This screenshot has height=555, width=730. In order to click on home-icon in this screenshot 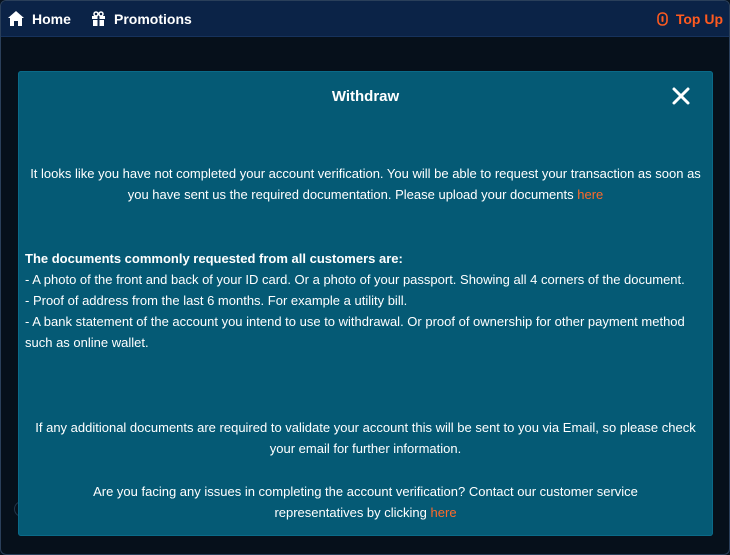, I will do `click(16, 18)`.